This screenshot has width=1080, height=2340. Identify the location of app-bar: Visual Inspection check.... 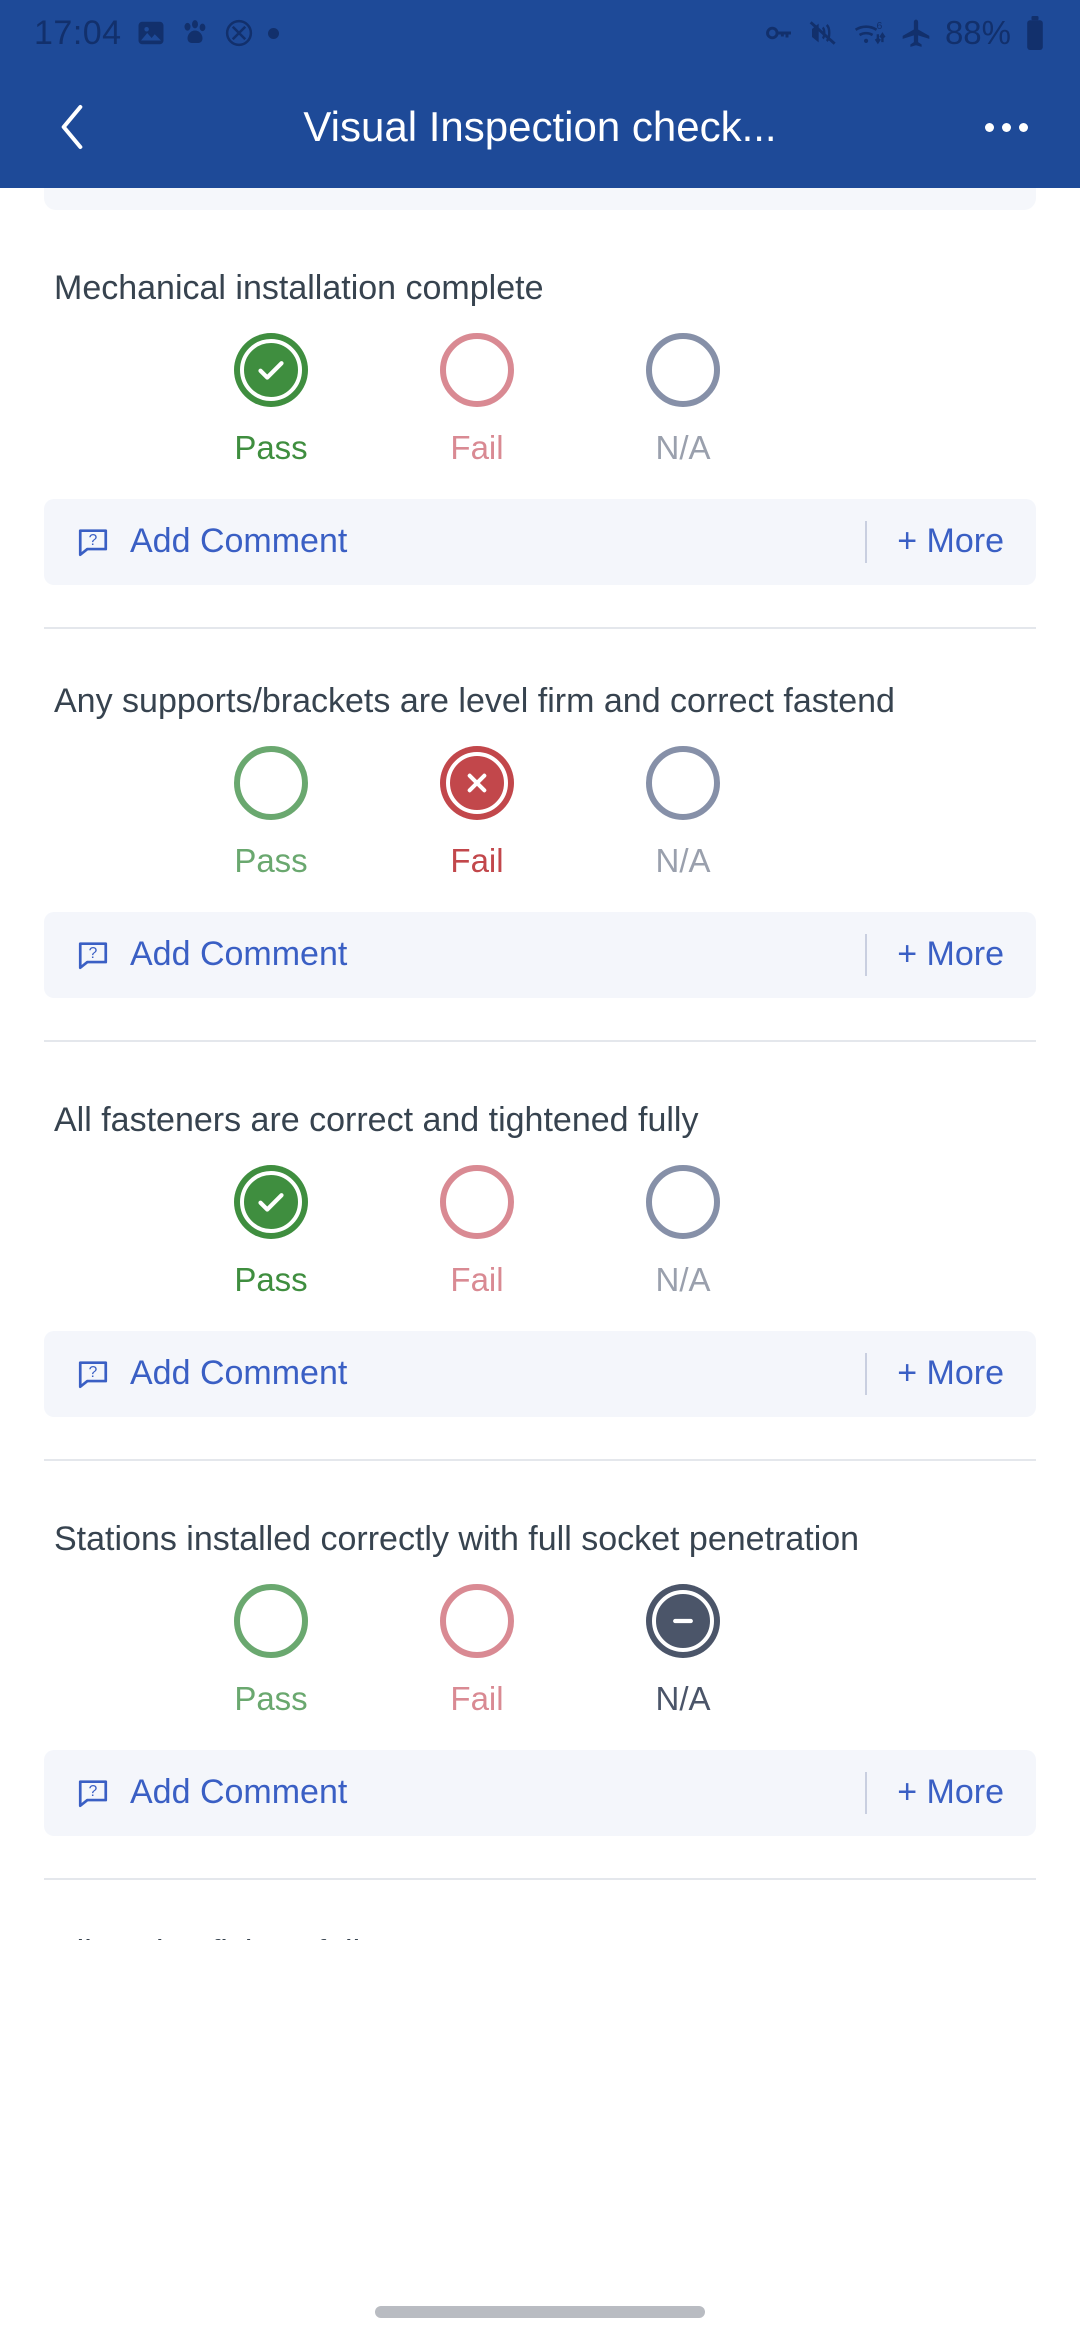
(540, 127).